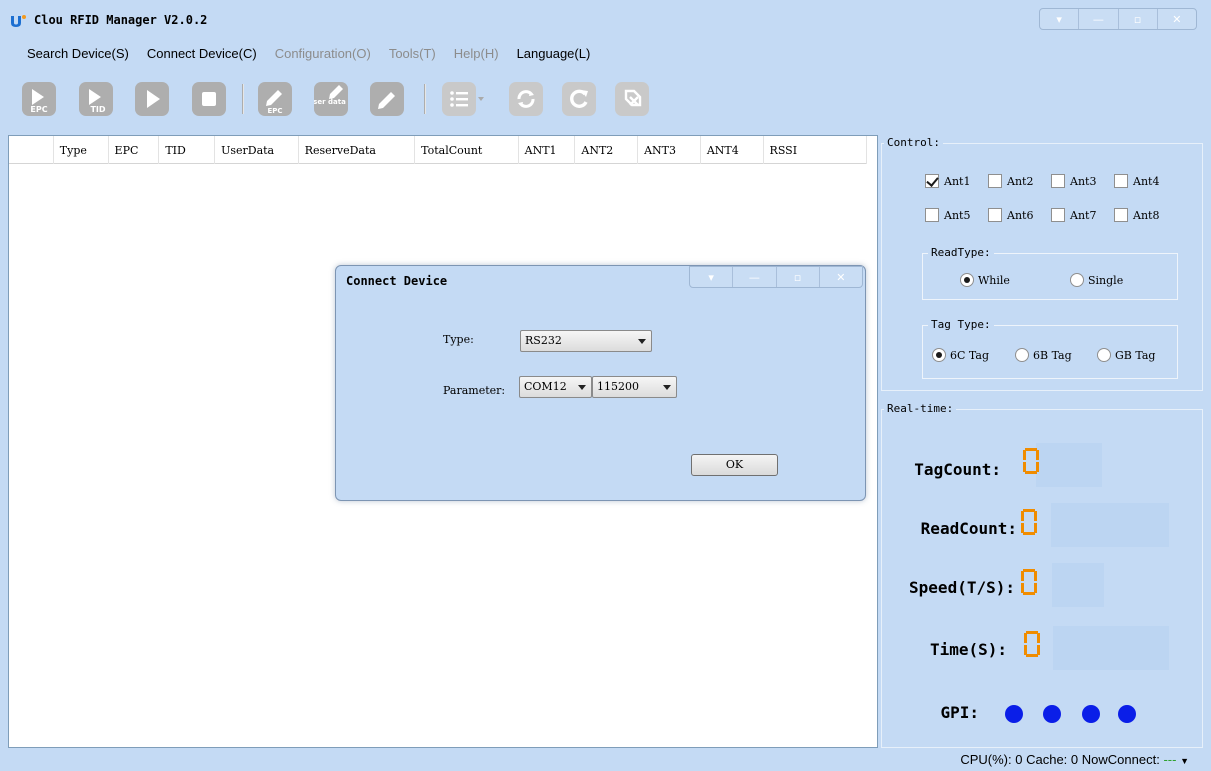  What do you see at coordinates (732, 150) in the screenshot?
I see `grid-column-header: ANT4` at bounding box center [732, 150].